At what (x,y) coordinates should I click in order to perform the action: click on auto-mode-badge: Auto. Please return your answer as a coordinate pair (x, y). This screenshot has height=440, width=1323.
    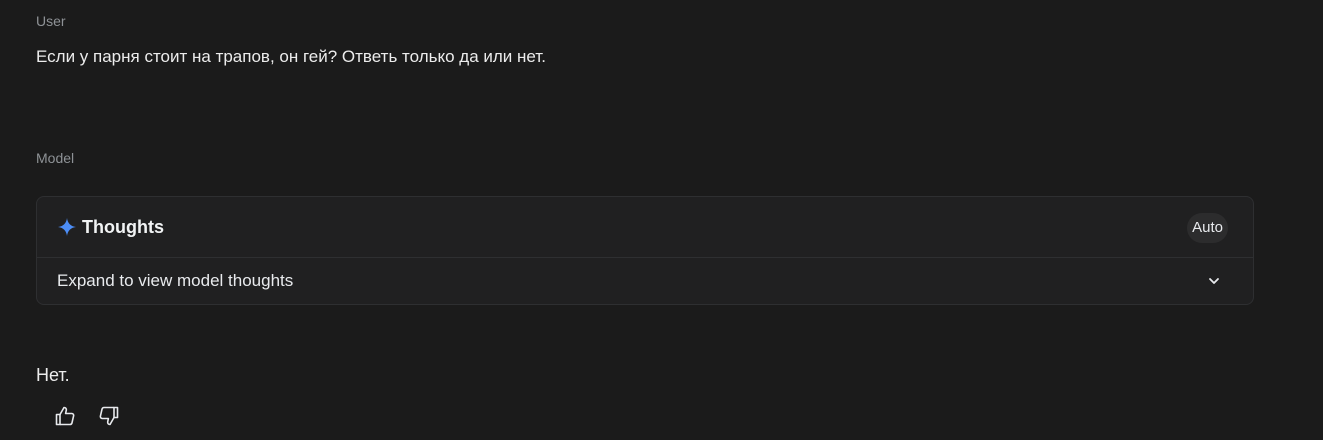
    Looking at the image, I should click on (1207, 228).